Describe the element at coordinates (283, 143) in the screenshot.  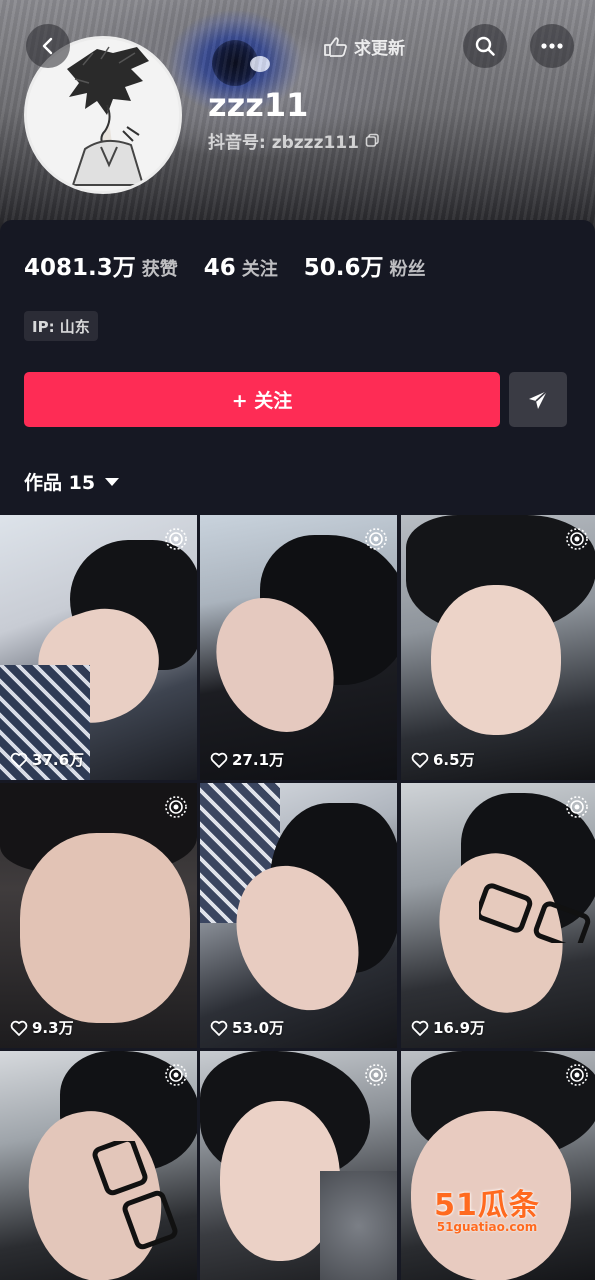
I see `douyin-id-text: 抖音号: zbzzz111` at that location.